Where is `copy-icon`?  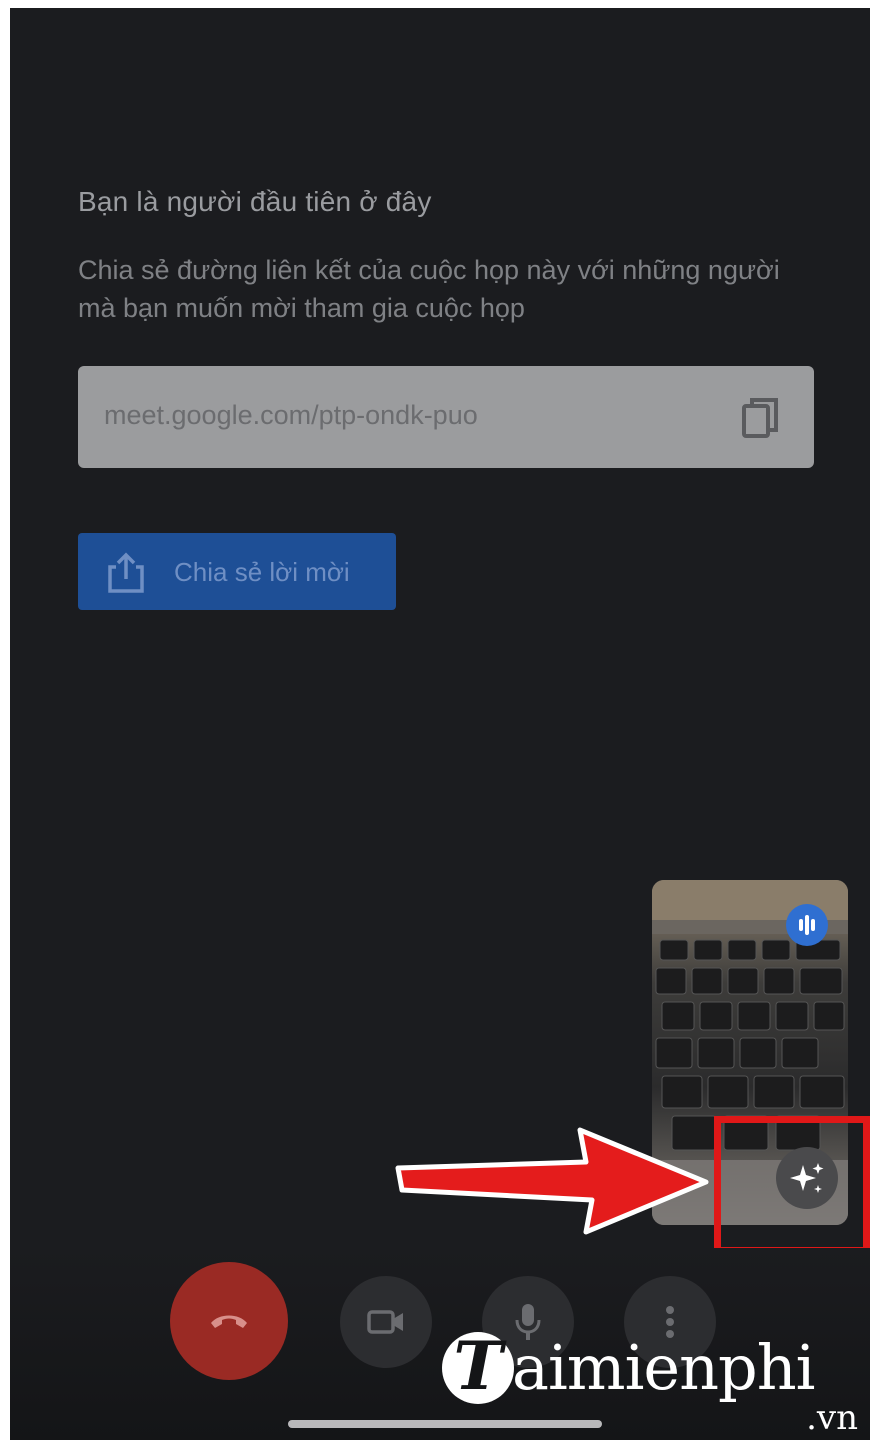
copy-icon is located at coordinates (762, 418).